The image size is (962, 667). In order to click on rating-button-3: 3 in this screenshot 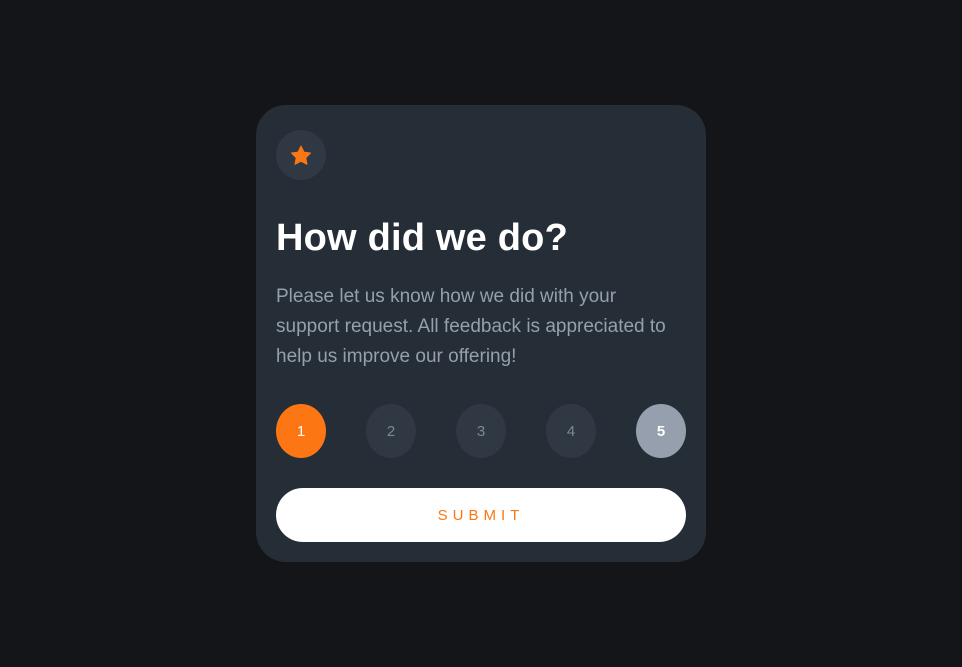, I will do `click(481, 431)`.